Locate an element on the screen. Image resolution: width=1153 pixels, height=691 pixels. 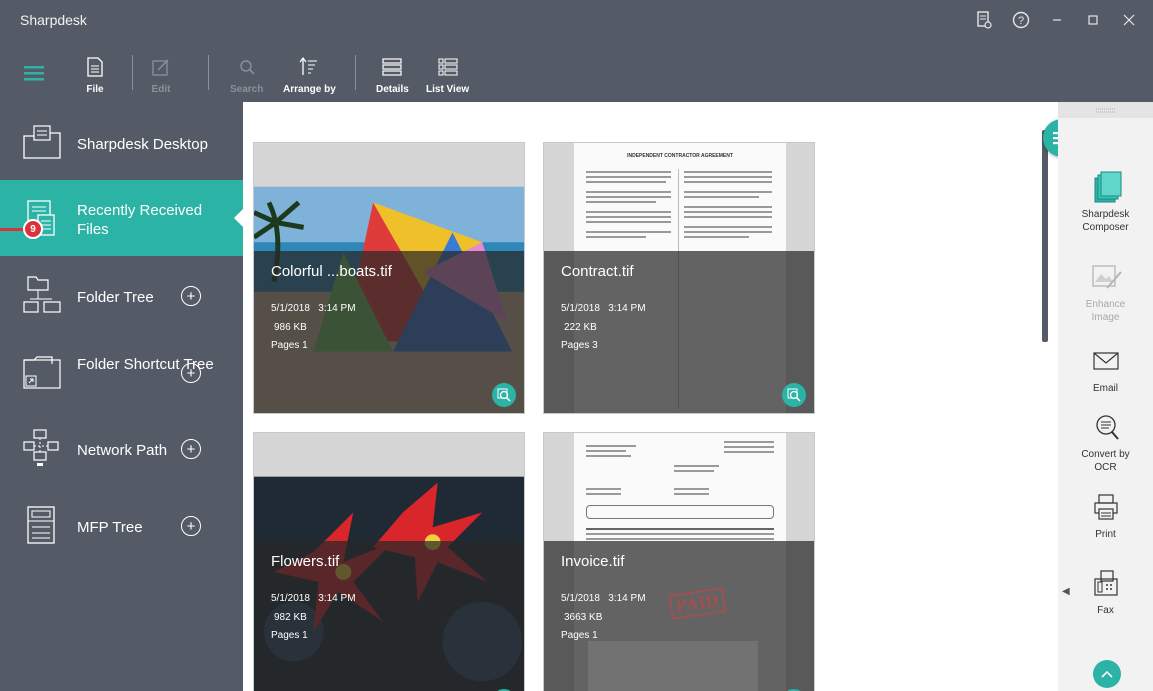
sidebar-item-label: Recently Received Files is located at coordinates (140, 220).